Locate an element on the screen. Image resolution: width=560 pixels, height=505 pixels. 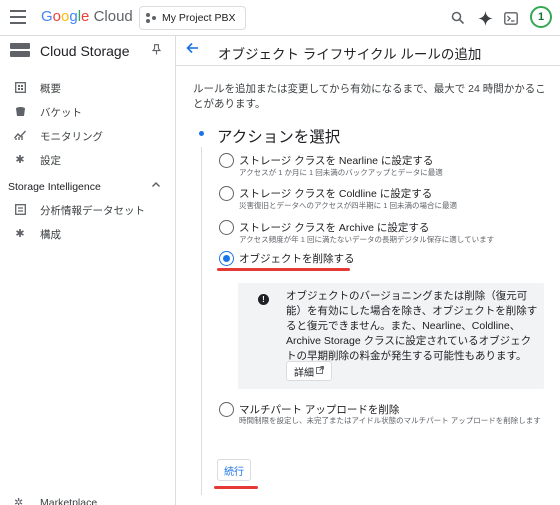
main-menu-icon is located at coordinates (18, 17).